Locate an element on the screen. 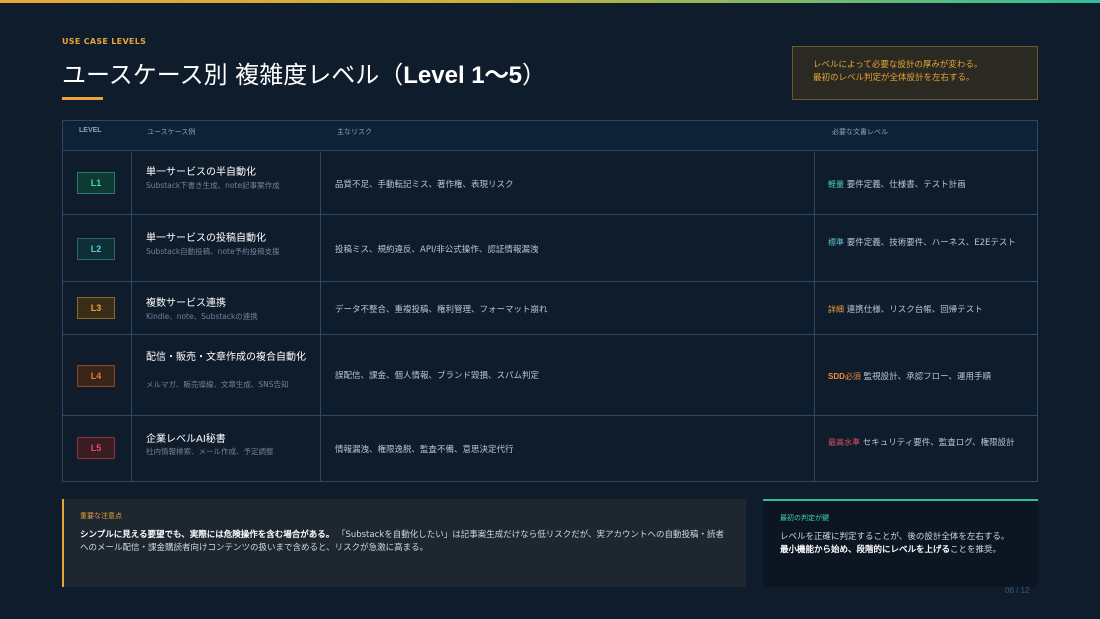 This screenshot has height=619, width=1100. doc-level: 軽量 要件定義、仕様書、テスト計画 is located at coordinates (928, 185).